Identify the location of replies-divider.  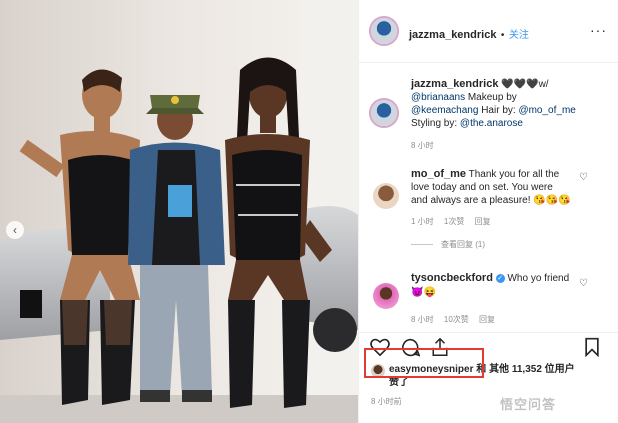
(422, 245).